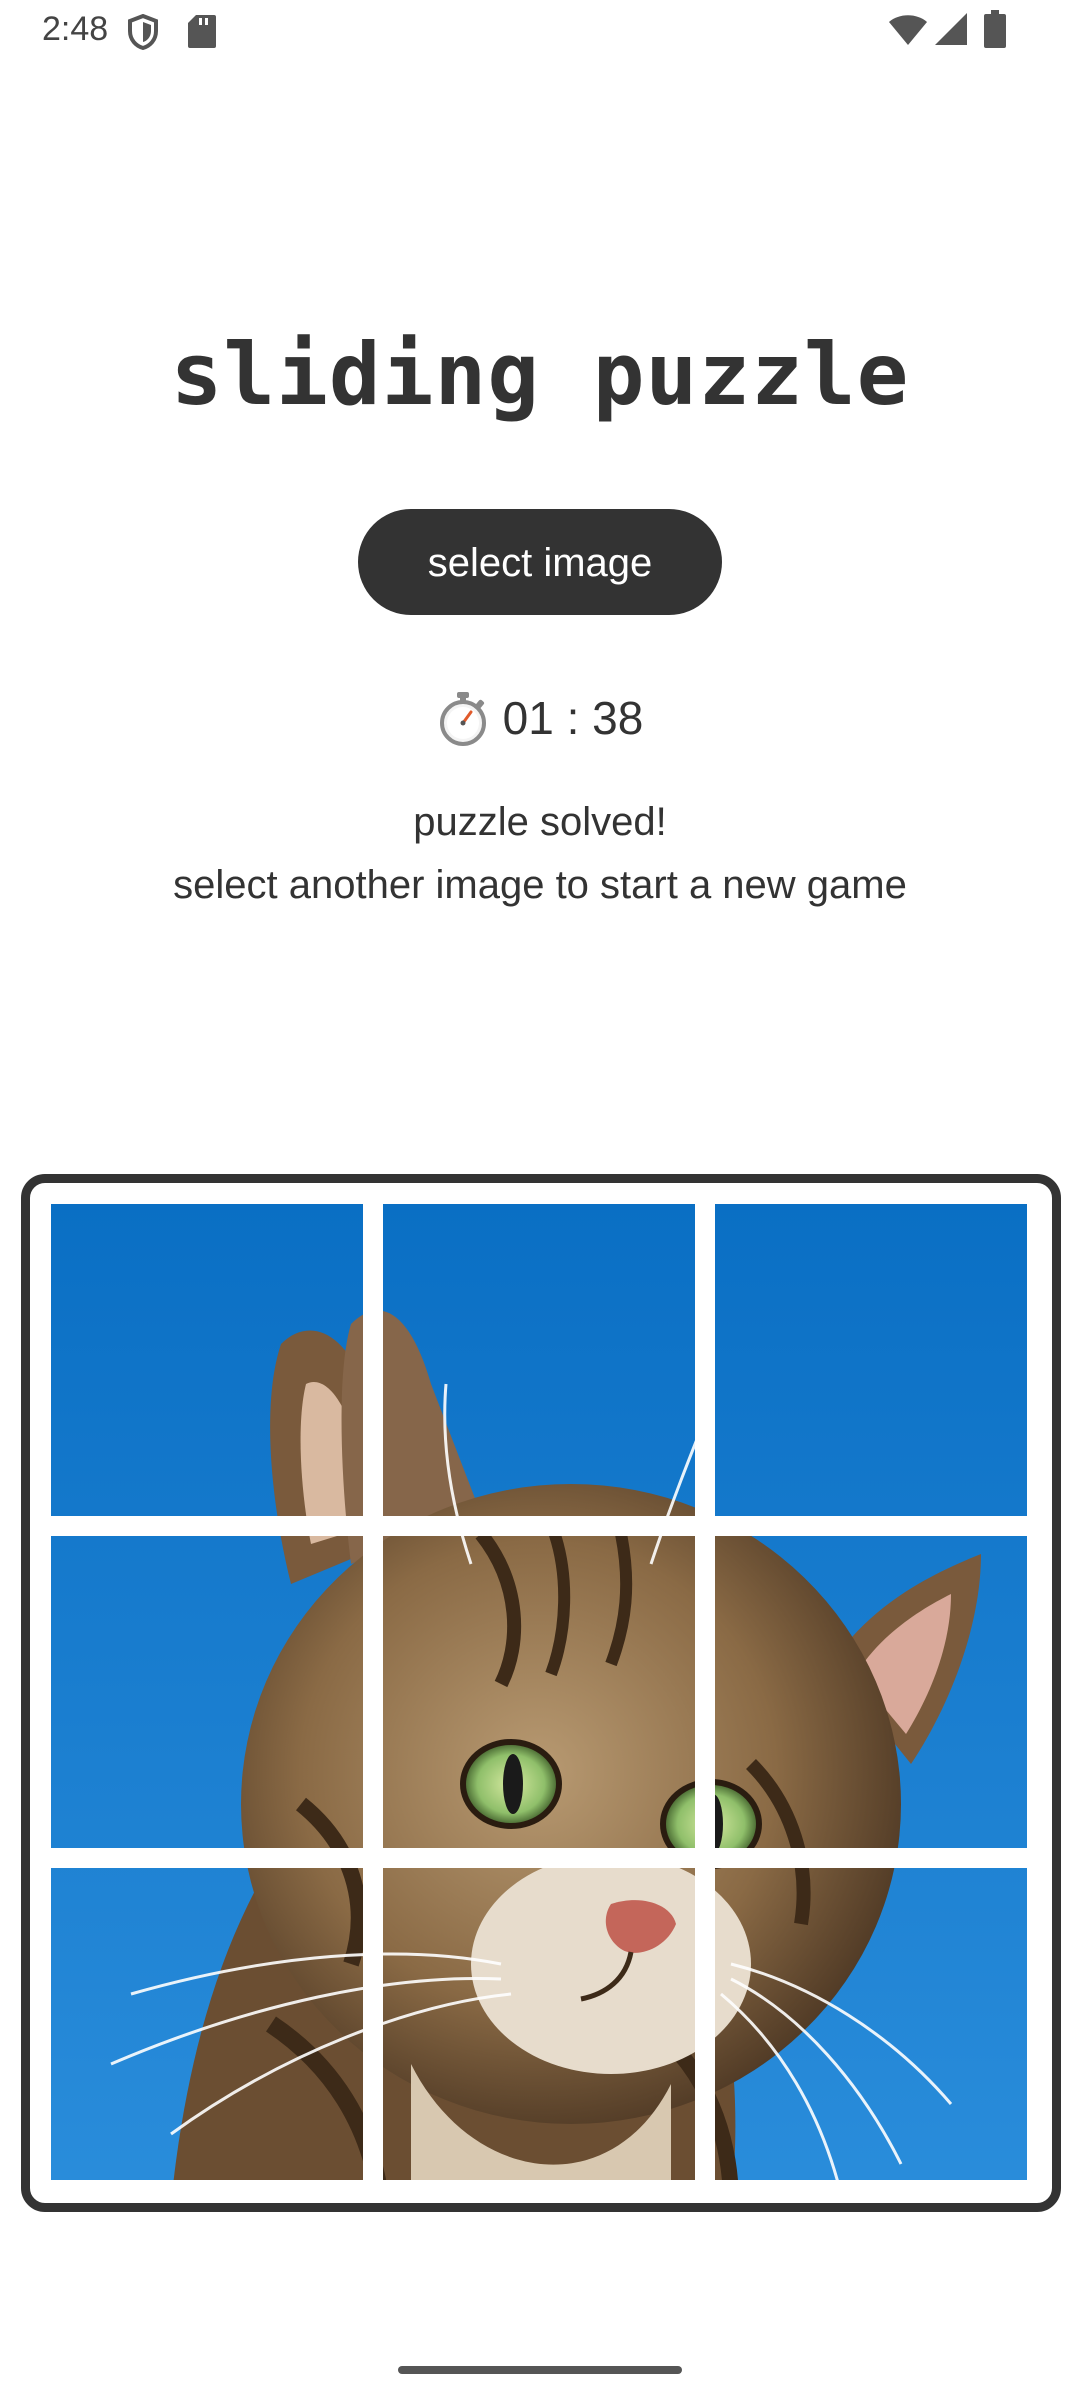 Image resolution: width=1080 pixels, height=2400 pixels. I want to click on home-indicator, so click(540, 2370).